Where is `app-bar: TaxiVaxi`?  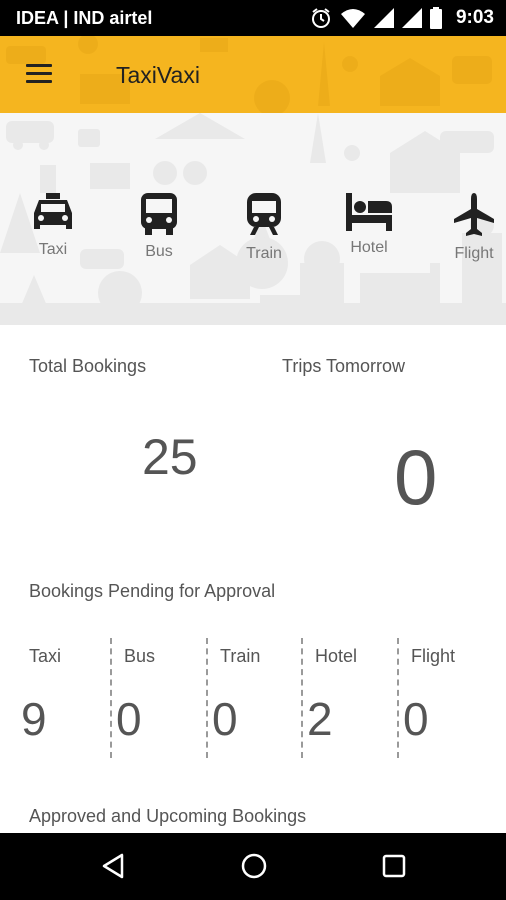
app-bar: TaxiVaxi is located at coordinates (253, 74).